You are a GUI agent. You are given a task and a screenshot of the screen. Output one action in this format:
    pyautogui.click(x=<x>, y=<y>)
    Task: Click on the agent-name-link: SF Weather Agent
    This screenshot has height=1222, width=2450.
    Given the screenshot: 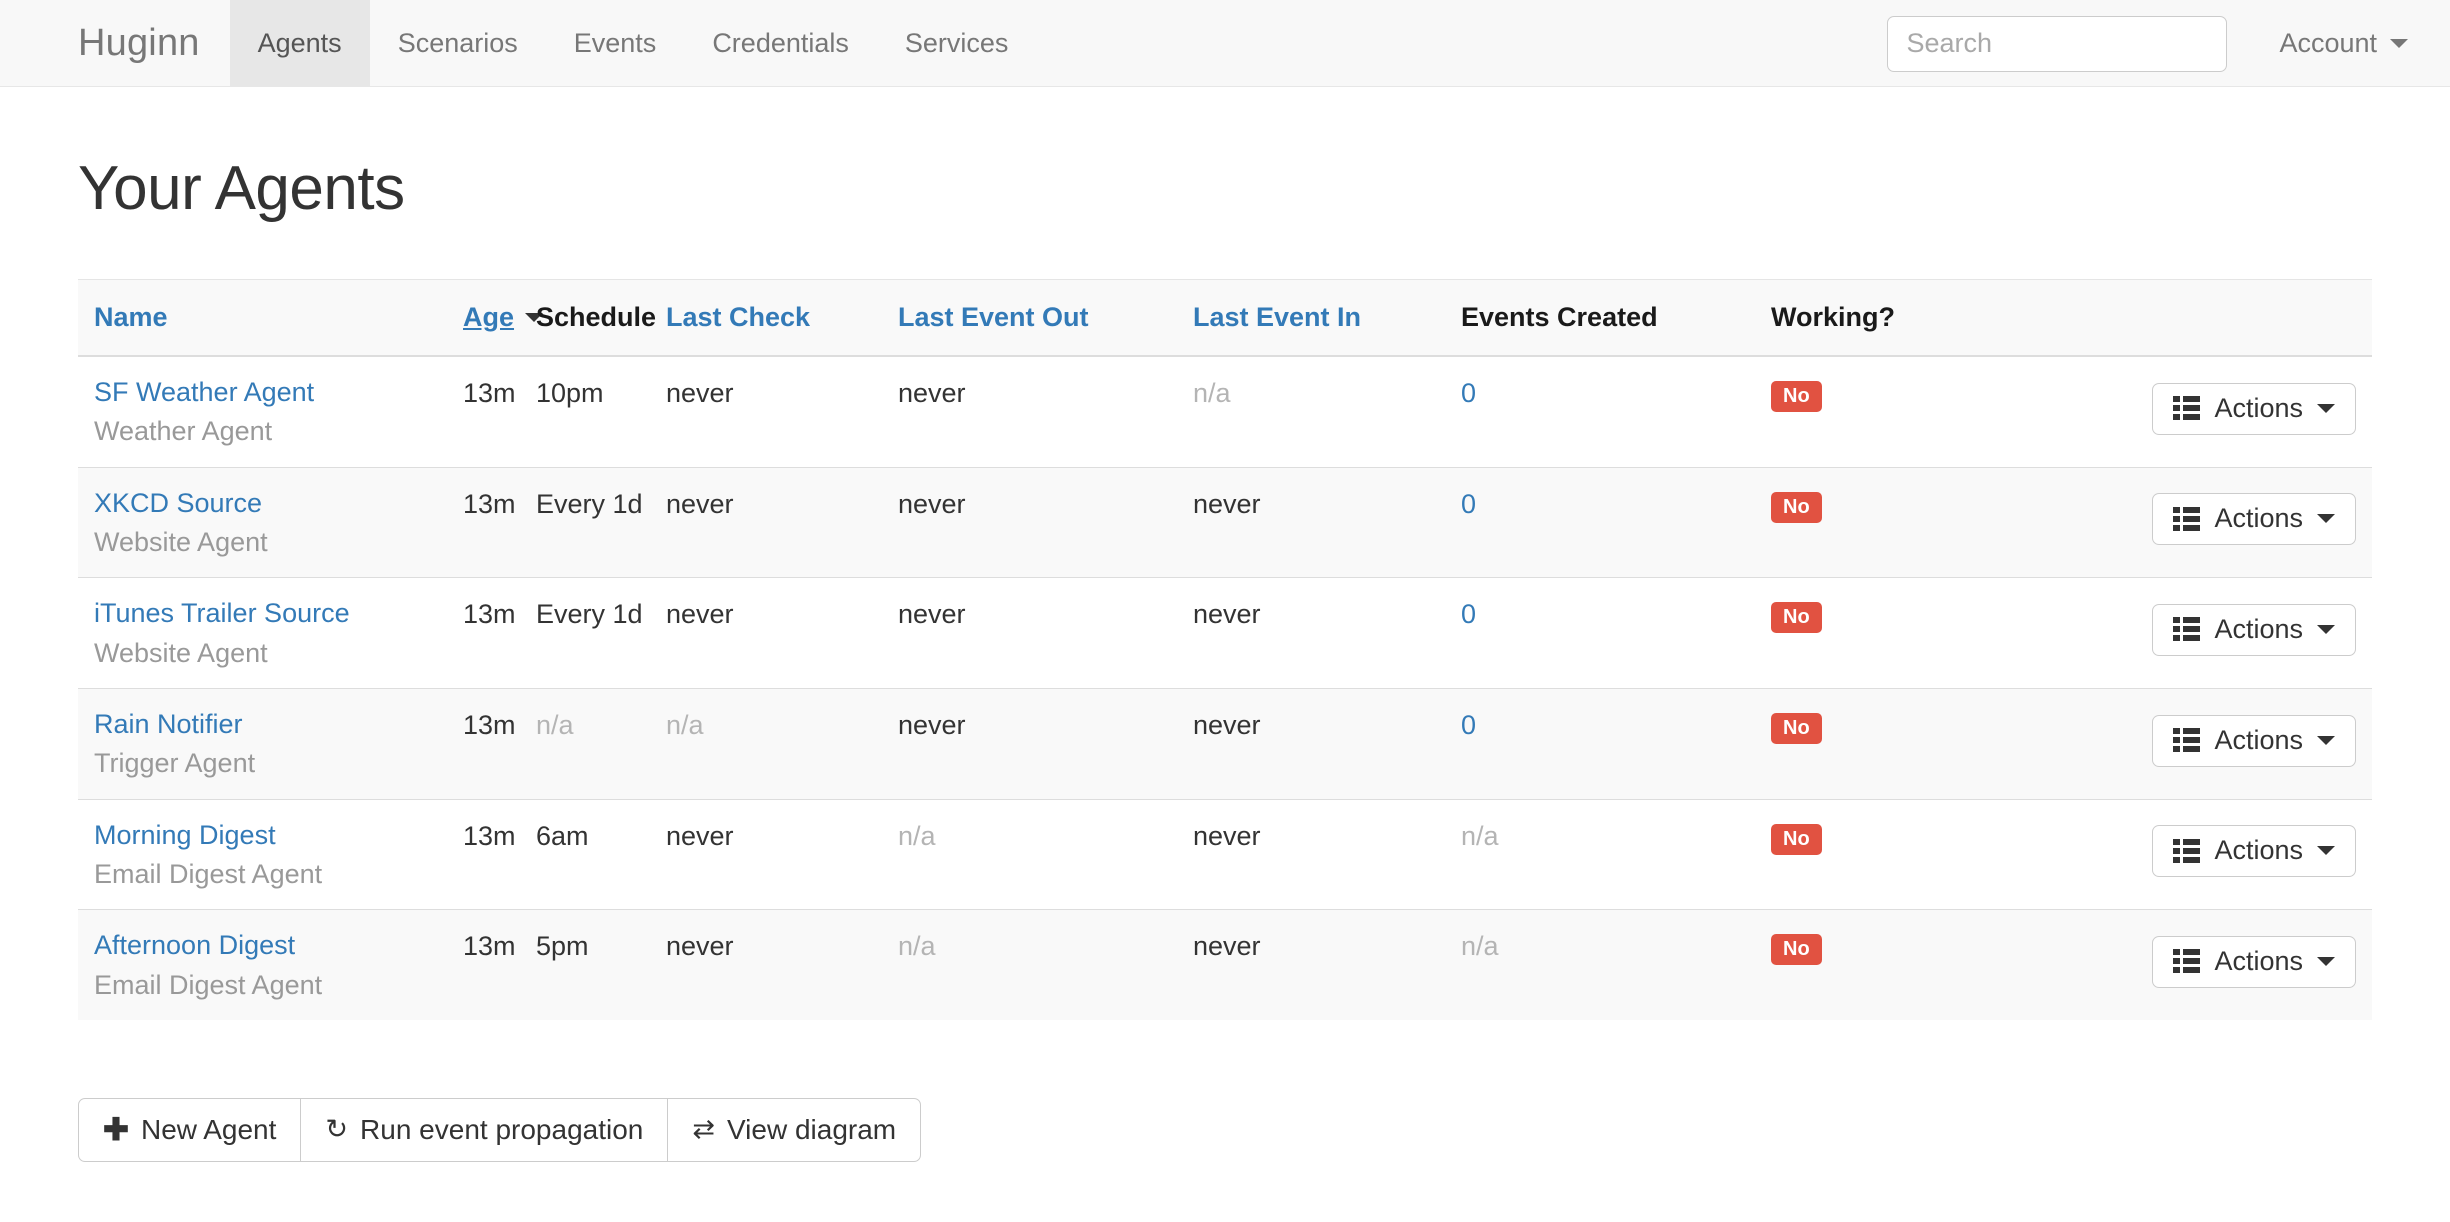 What is the action you would take?
    pyautogui.click(x=278, y=392)
    